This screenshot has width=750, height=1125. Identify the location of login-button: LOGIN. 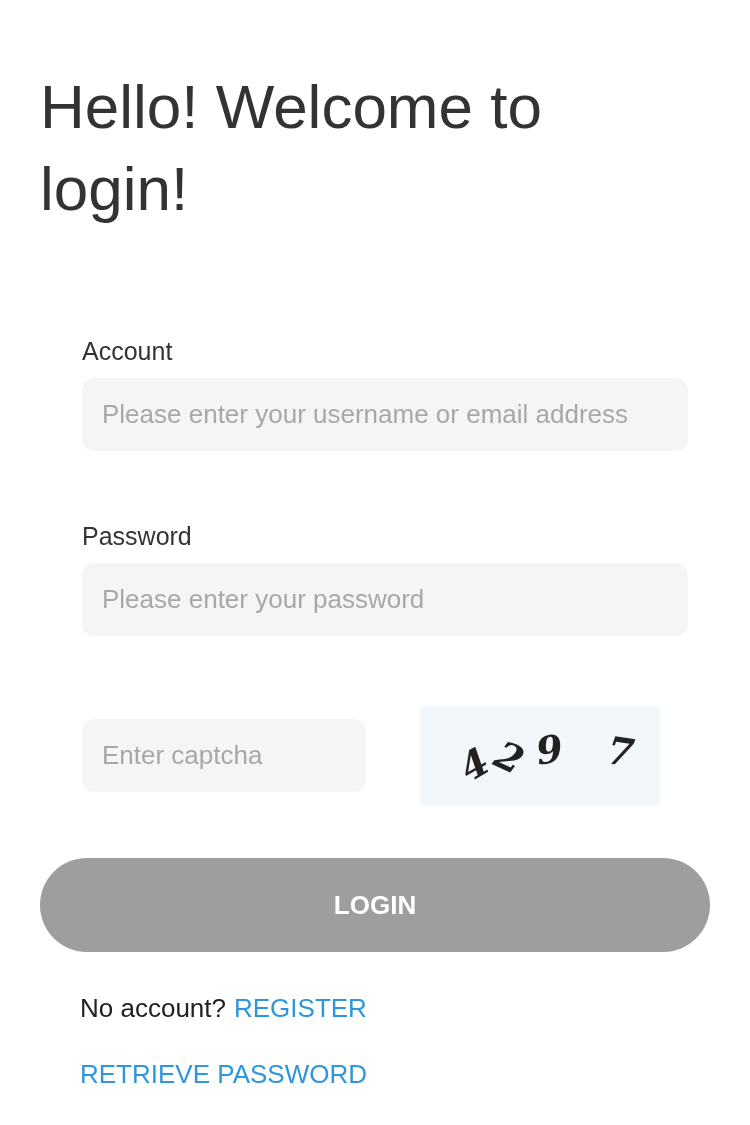
(375, 905).